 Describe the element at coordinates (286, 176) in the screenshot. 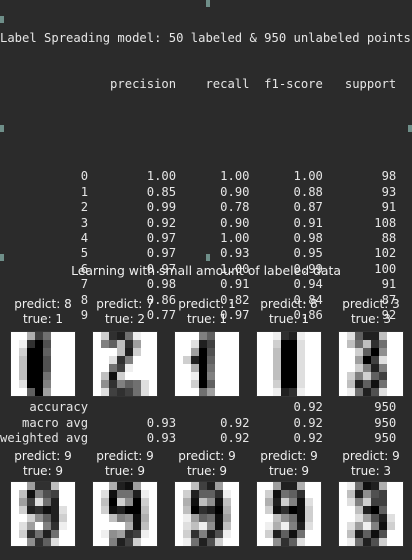

I see `report-cell-f1: 1.00` at that location.